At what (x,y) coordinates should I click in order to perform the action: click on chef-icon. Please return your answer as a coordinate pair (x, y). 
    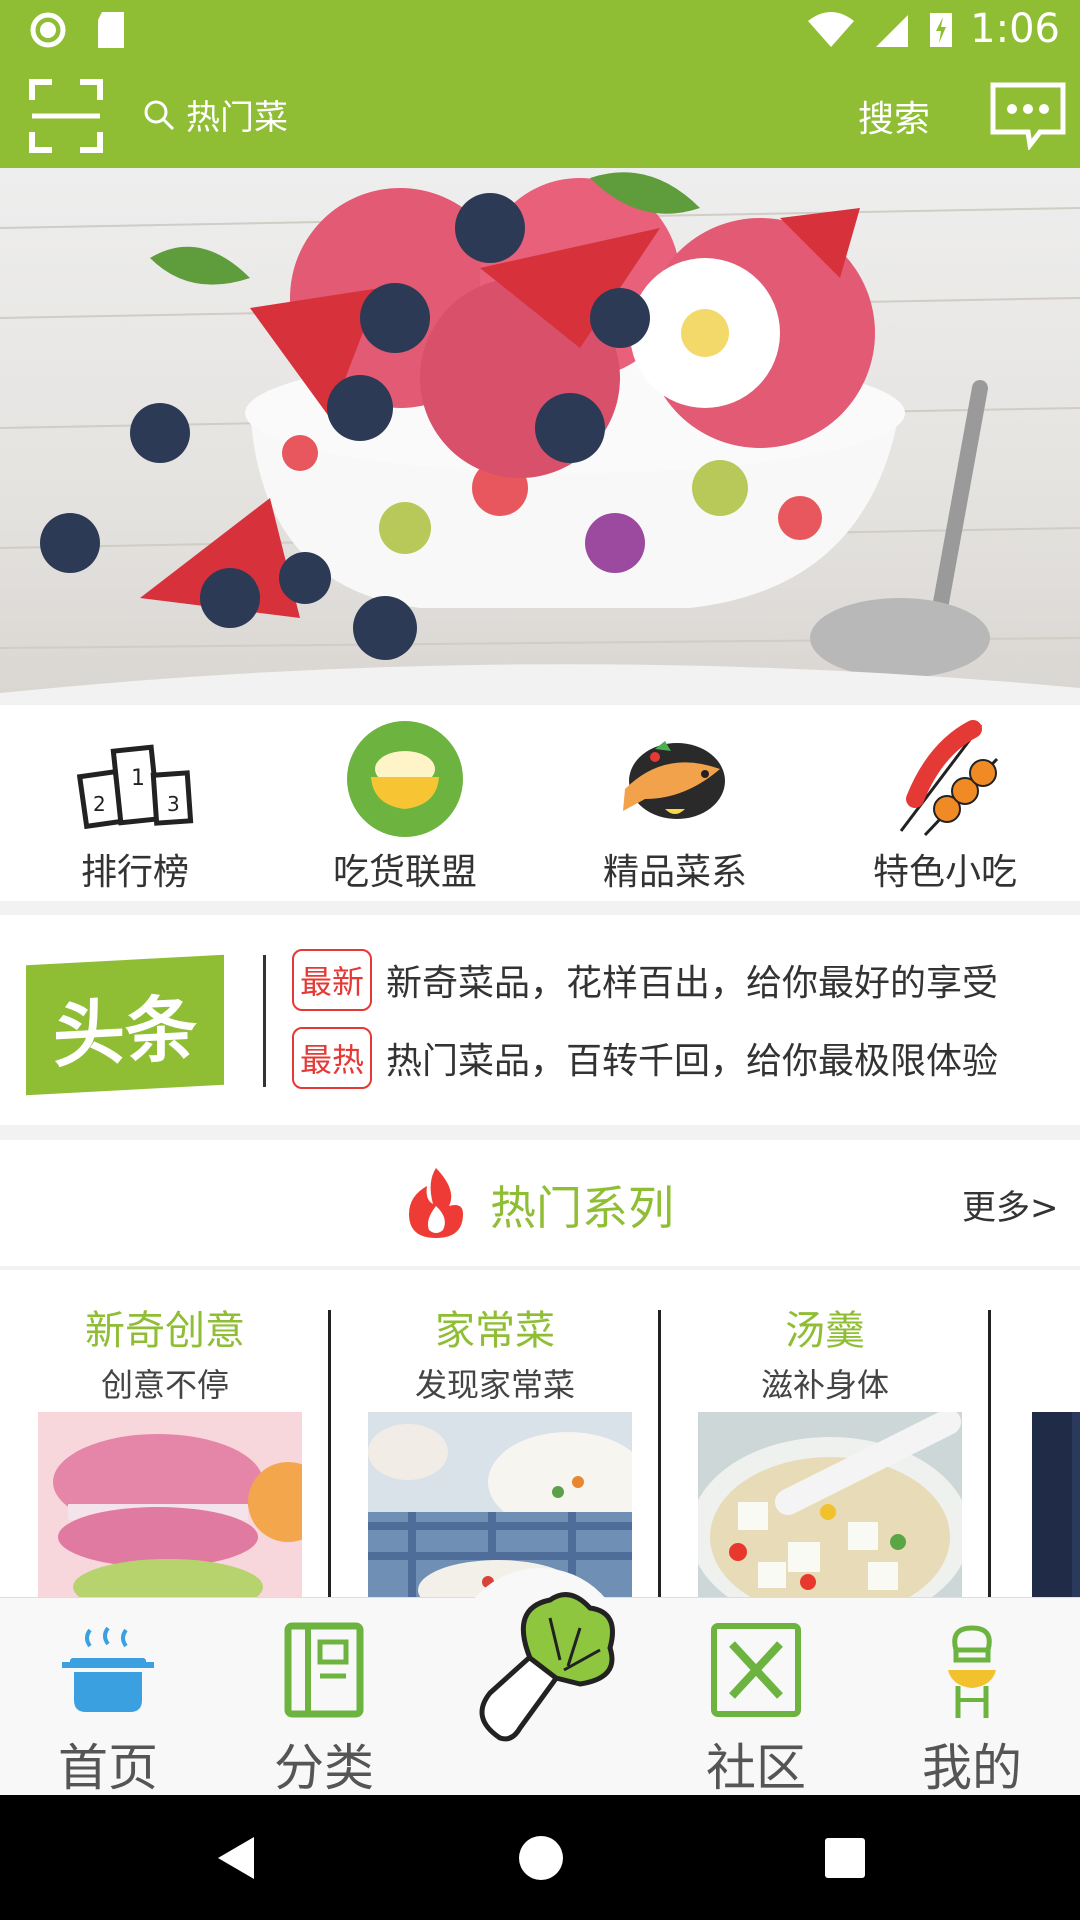
    Looking at the image, I should click on (972, 1671).